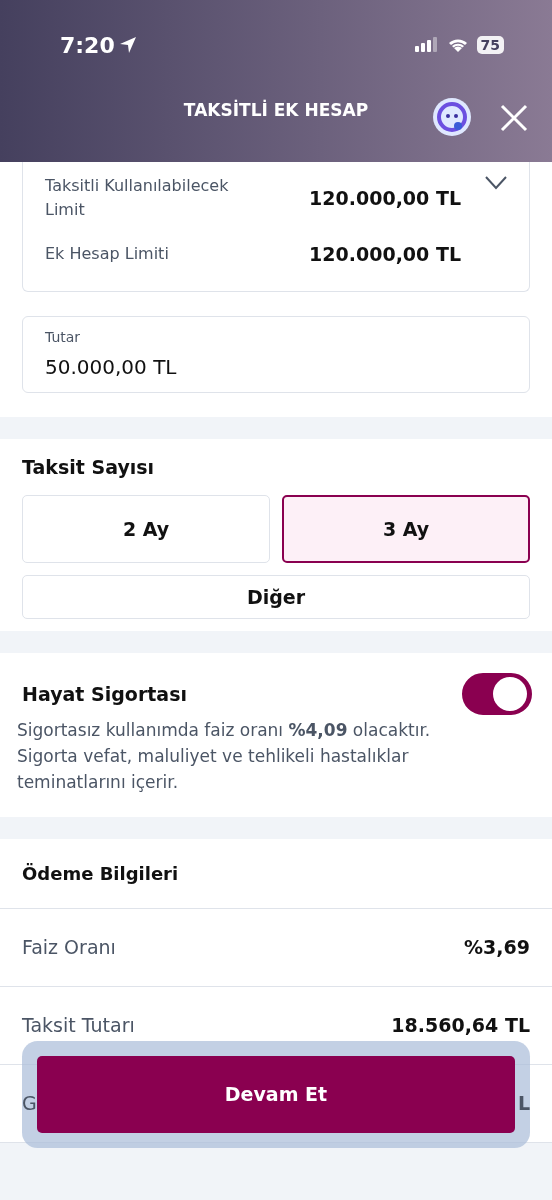 The image size is (552, 1200). Describe the element at coordinates (104, 694) in the screenshot. I see `section-title: Hayat Sigortası` at that location.